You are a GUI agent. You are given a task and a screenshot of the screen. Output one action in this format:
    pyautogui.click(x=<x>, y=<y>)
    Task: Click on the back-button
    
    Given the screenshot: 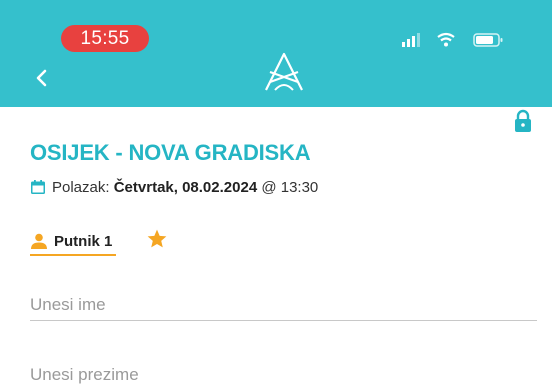 What is the action you would take?
    pyautogui.click(x=42, y=78)
    